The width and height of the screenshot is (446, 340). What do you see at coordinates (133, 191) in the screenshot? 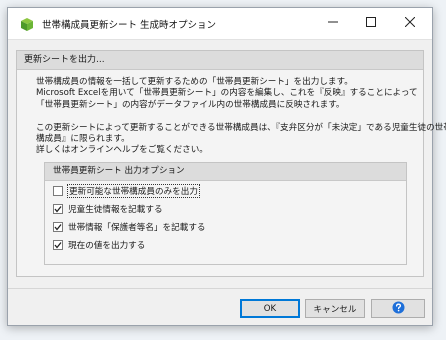
I see `option-label: 更新可能な世帯構成員のみを出力` at bounding box center [133, 191].